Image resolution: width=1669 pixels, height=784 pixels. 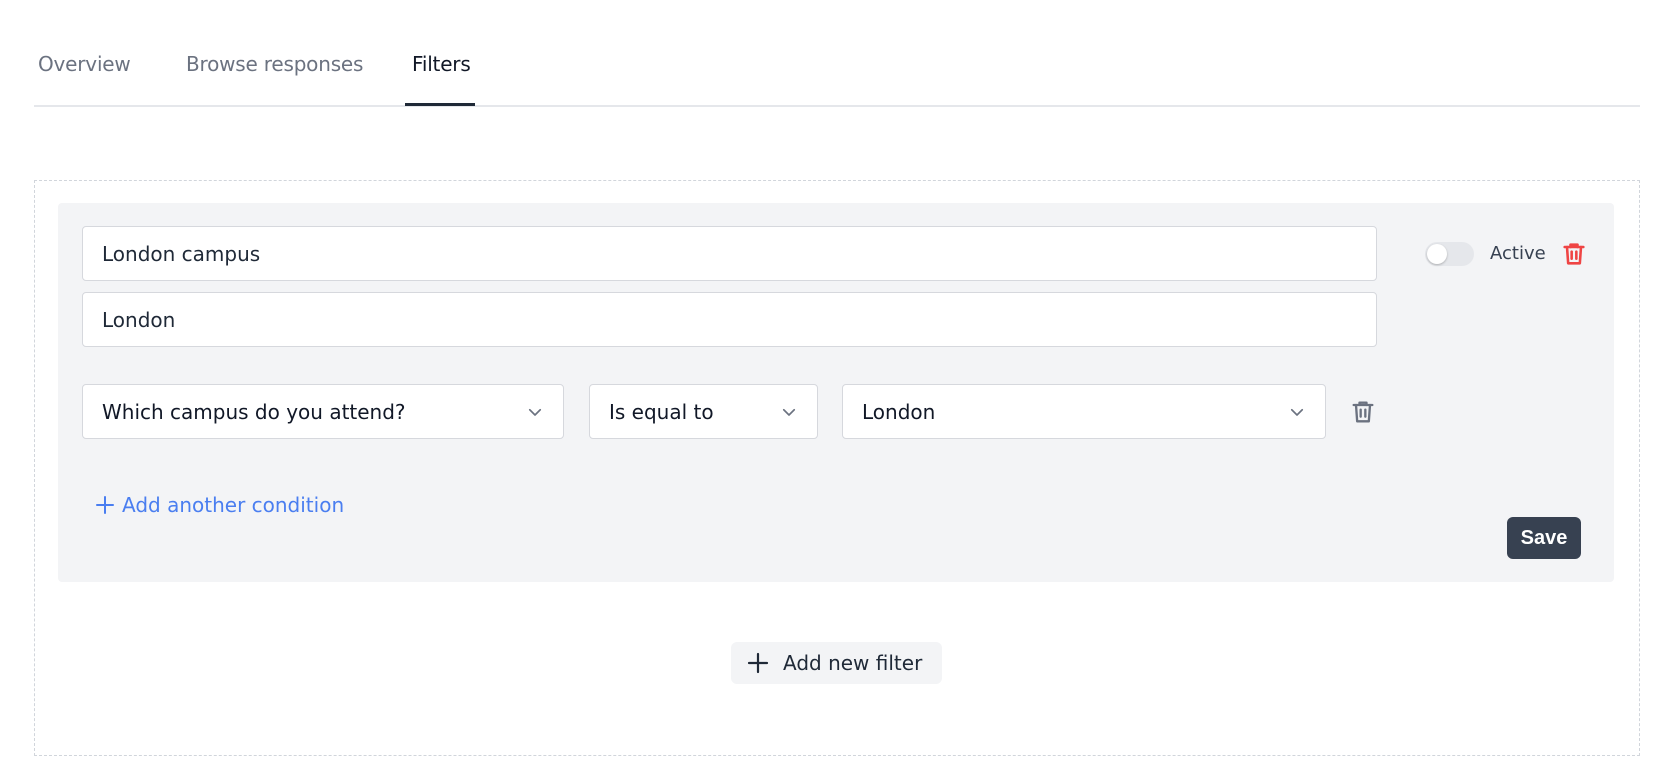 What do you see at coordinates (899, 411) in the screenshot?
I see `value-select-value: London` at bounding box center [899, 411].